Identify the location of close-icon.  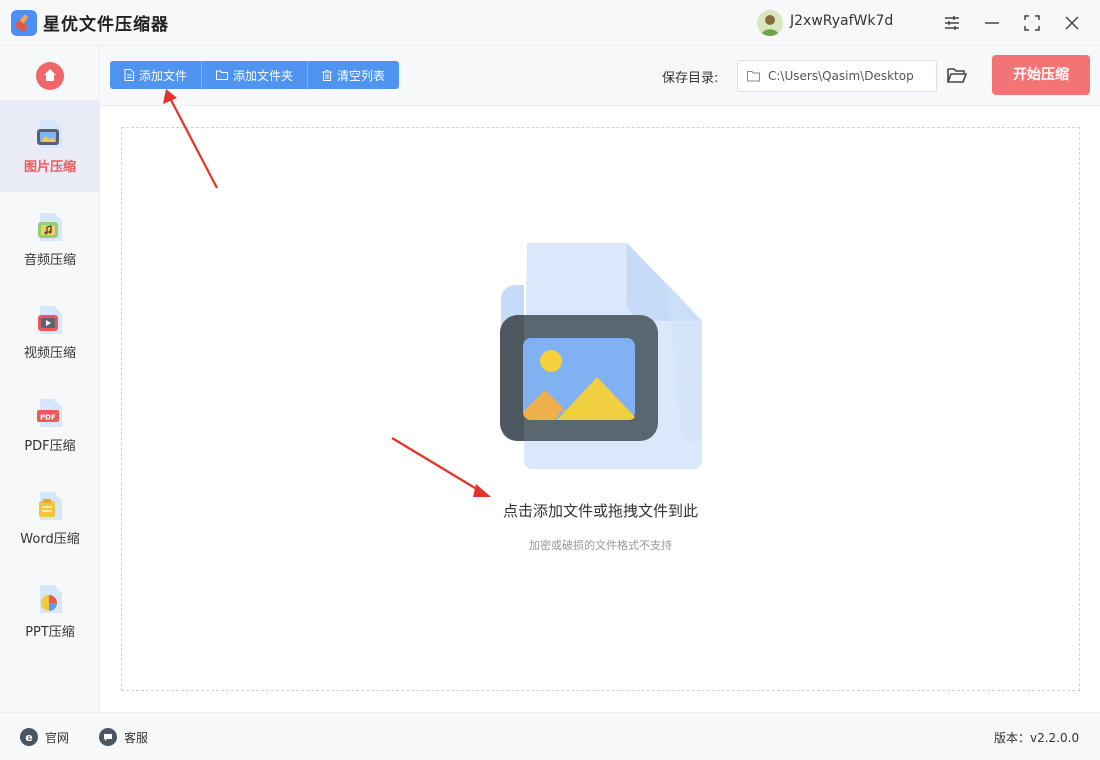
(1072, 23).